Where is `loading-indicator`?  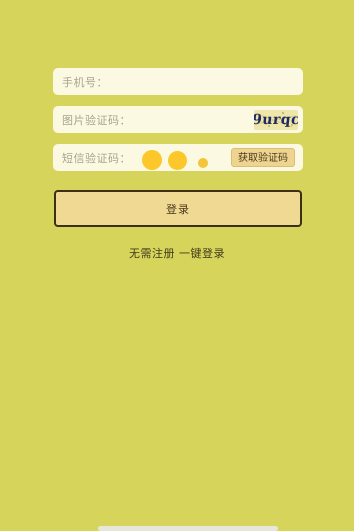 loading-indicator is located at coordinates (178, 160).